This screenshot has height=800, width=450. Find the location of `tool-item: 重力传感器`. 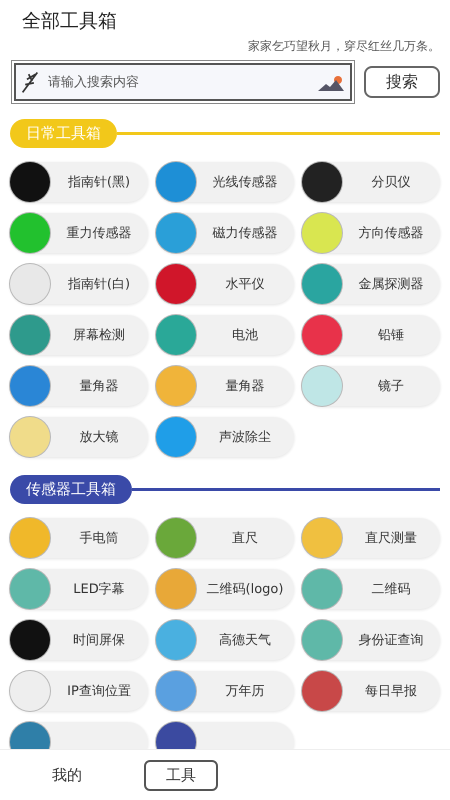

tool-item: 重力传感器 is located at coordinates (79, 233).